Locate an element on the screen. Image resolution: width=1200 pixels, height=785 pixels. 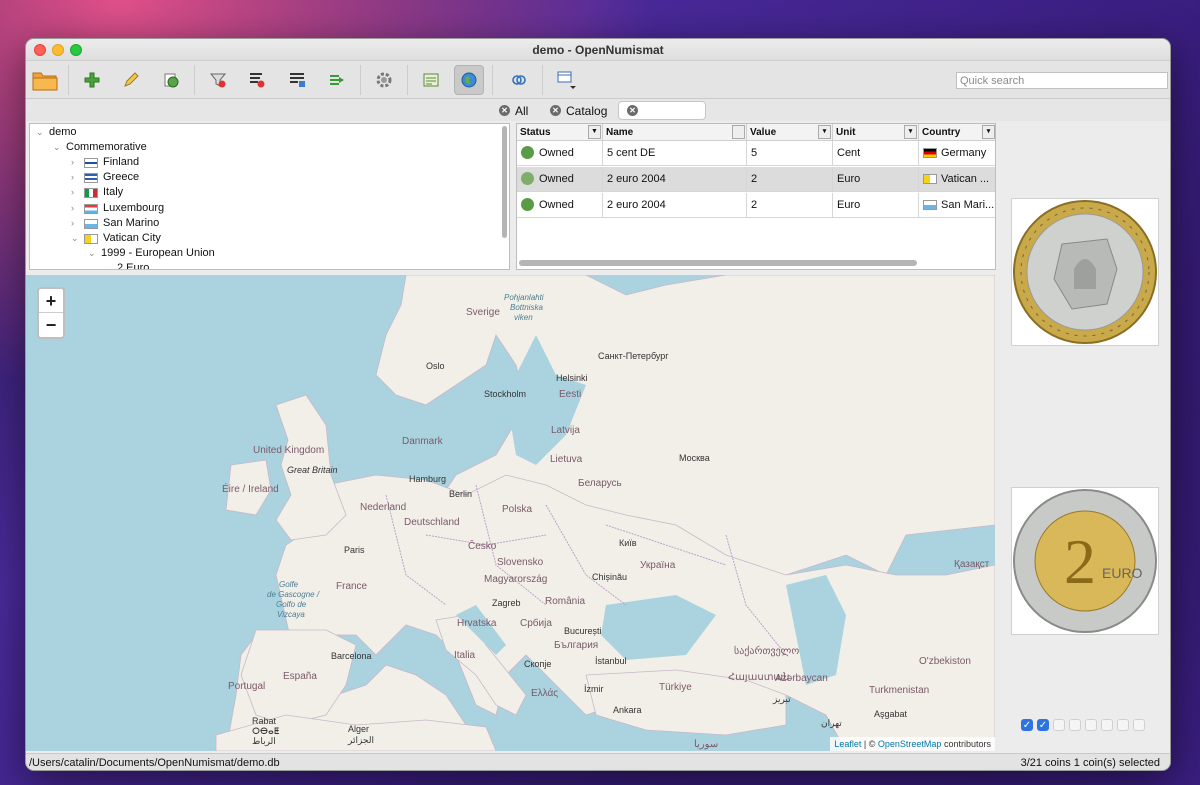
export-button is located at coordinates (337, 80).